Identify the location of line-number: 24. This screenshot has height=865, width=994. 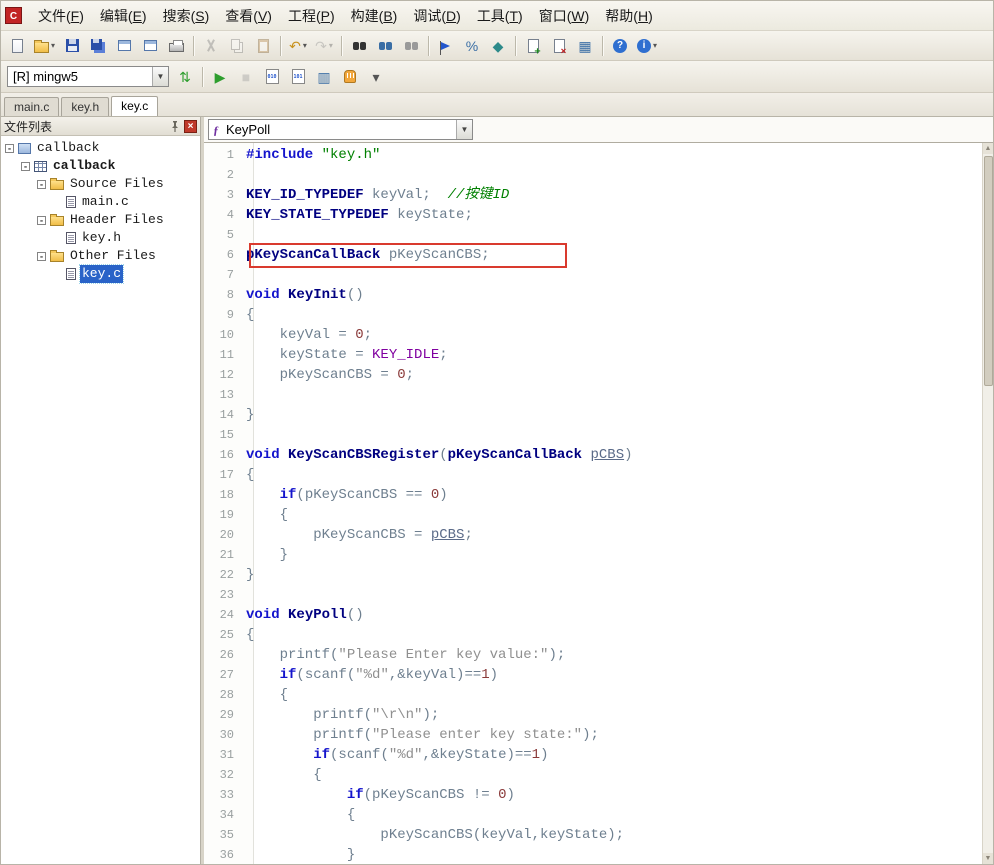
(226, 615).